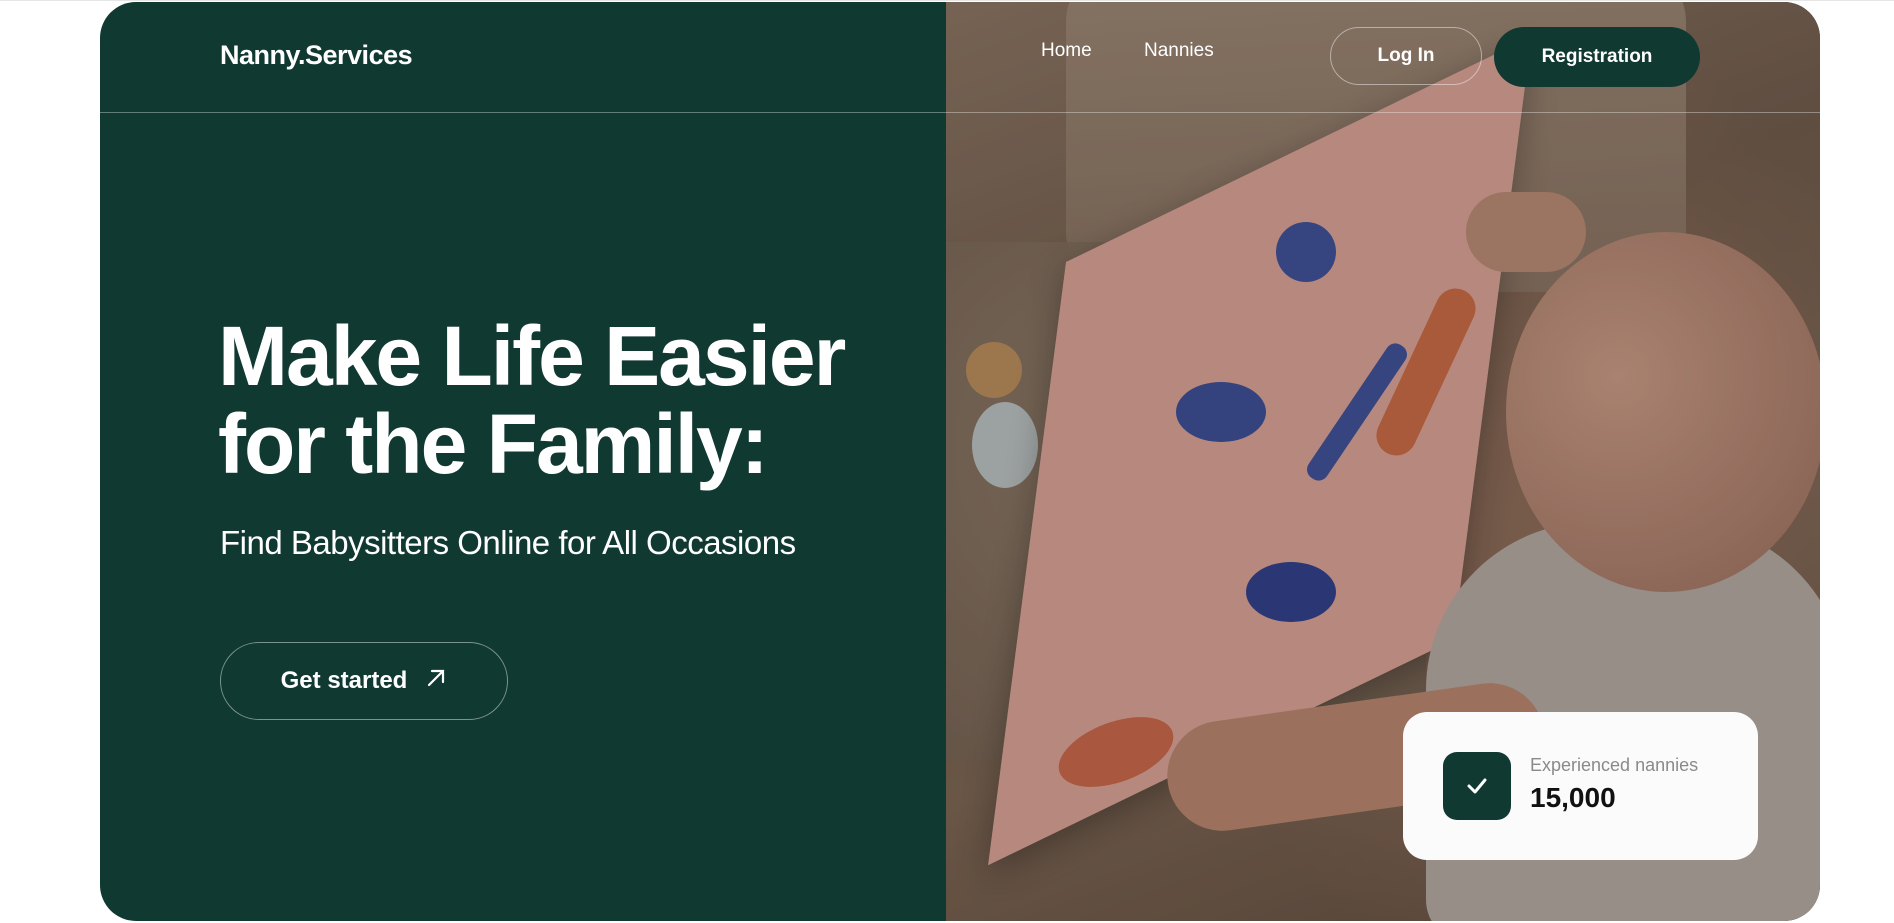 This screenshot has width=1894, height=923. I want to click on login-button: Log In, so click(1406, 56).